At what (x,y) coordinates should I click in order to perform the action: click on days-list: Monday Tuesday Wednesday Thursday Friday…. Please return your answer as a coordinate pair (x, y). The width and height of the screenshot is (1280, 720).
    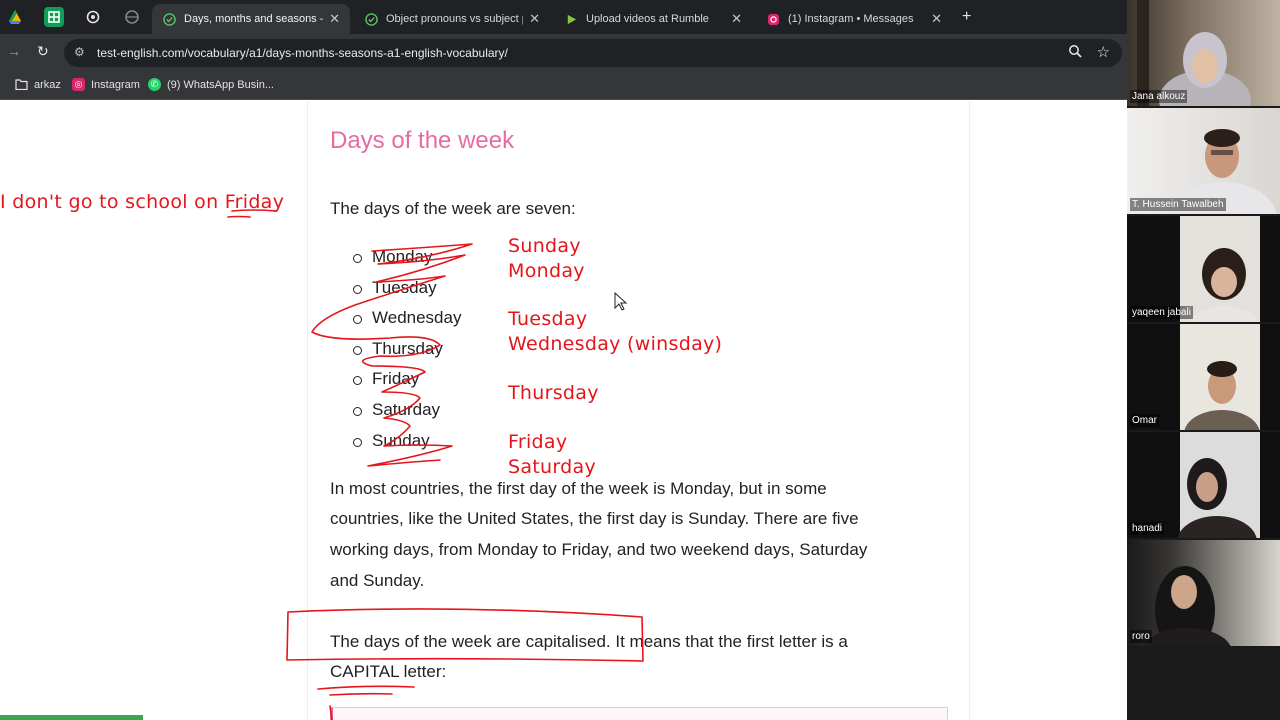
    Looking at the image, I should click on (407, 349).